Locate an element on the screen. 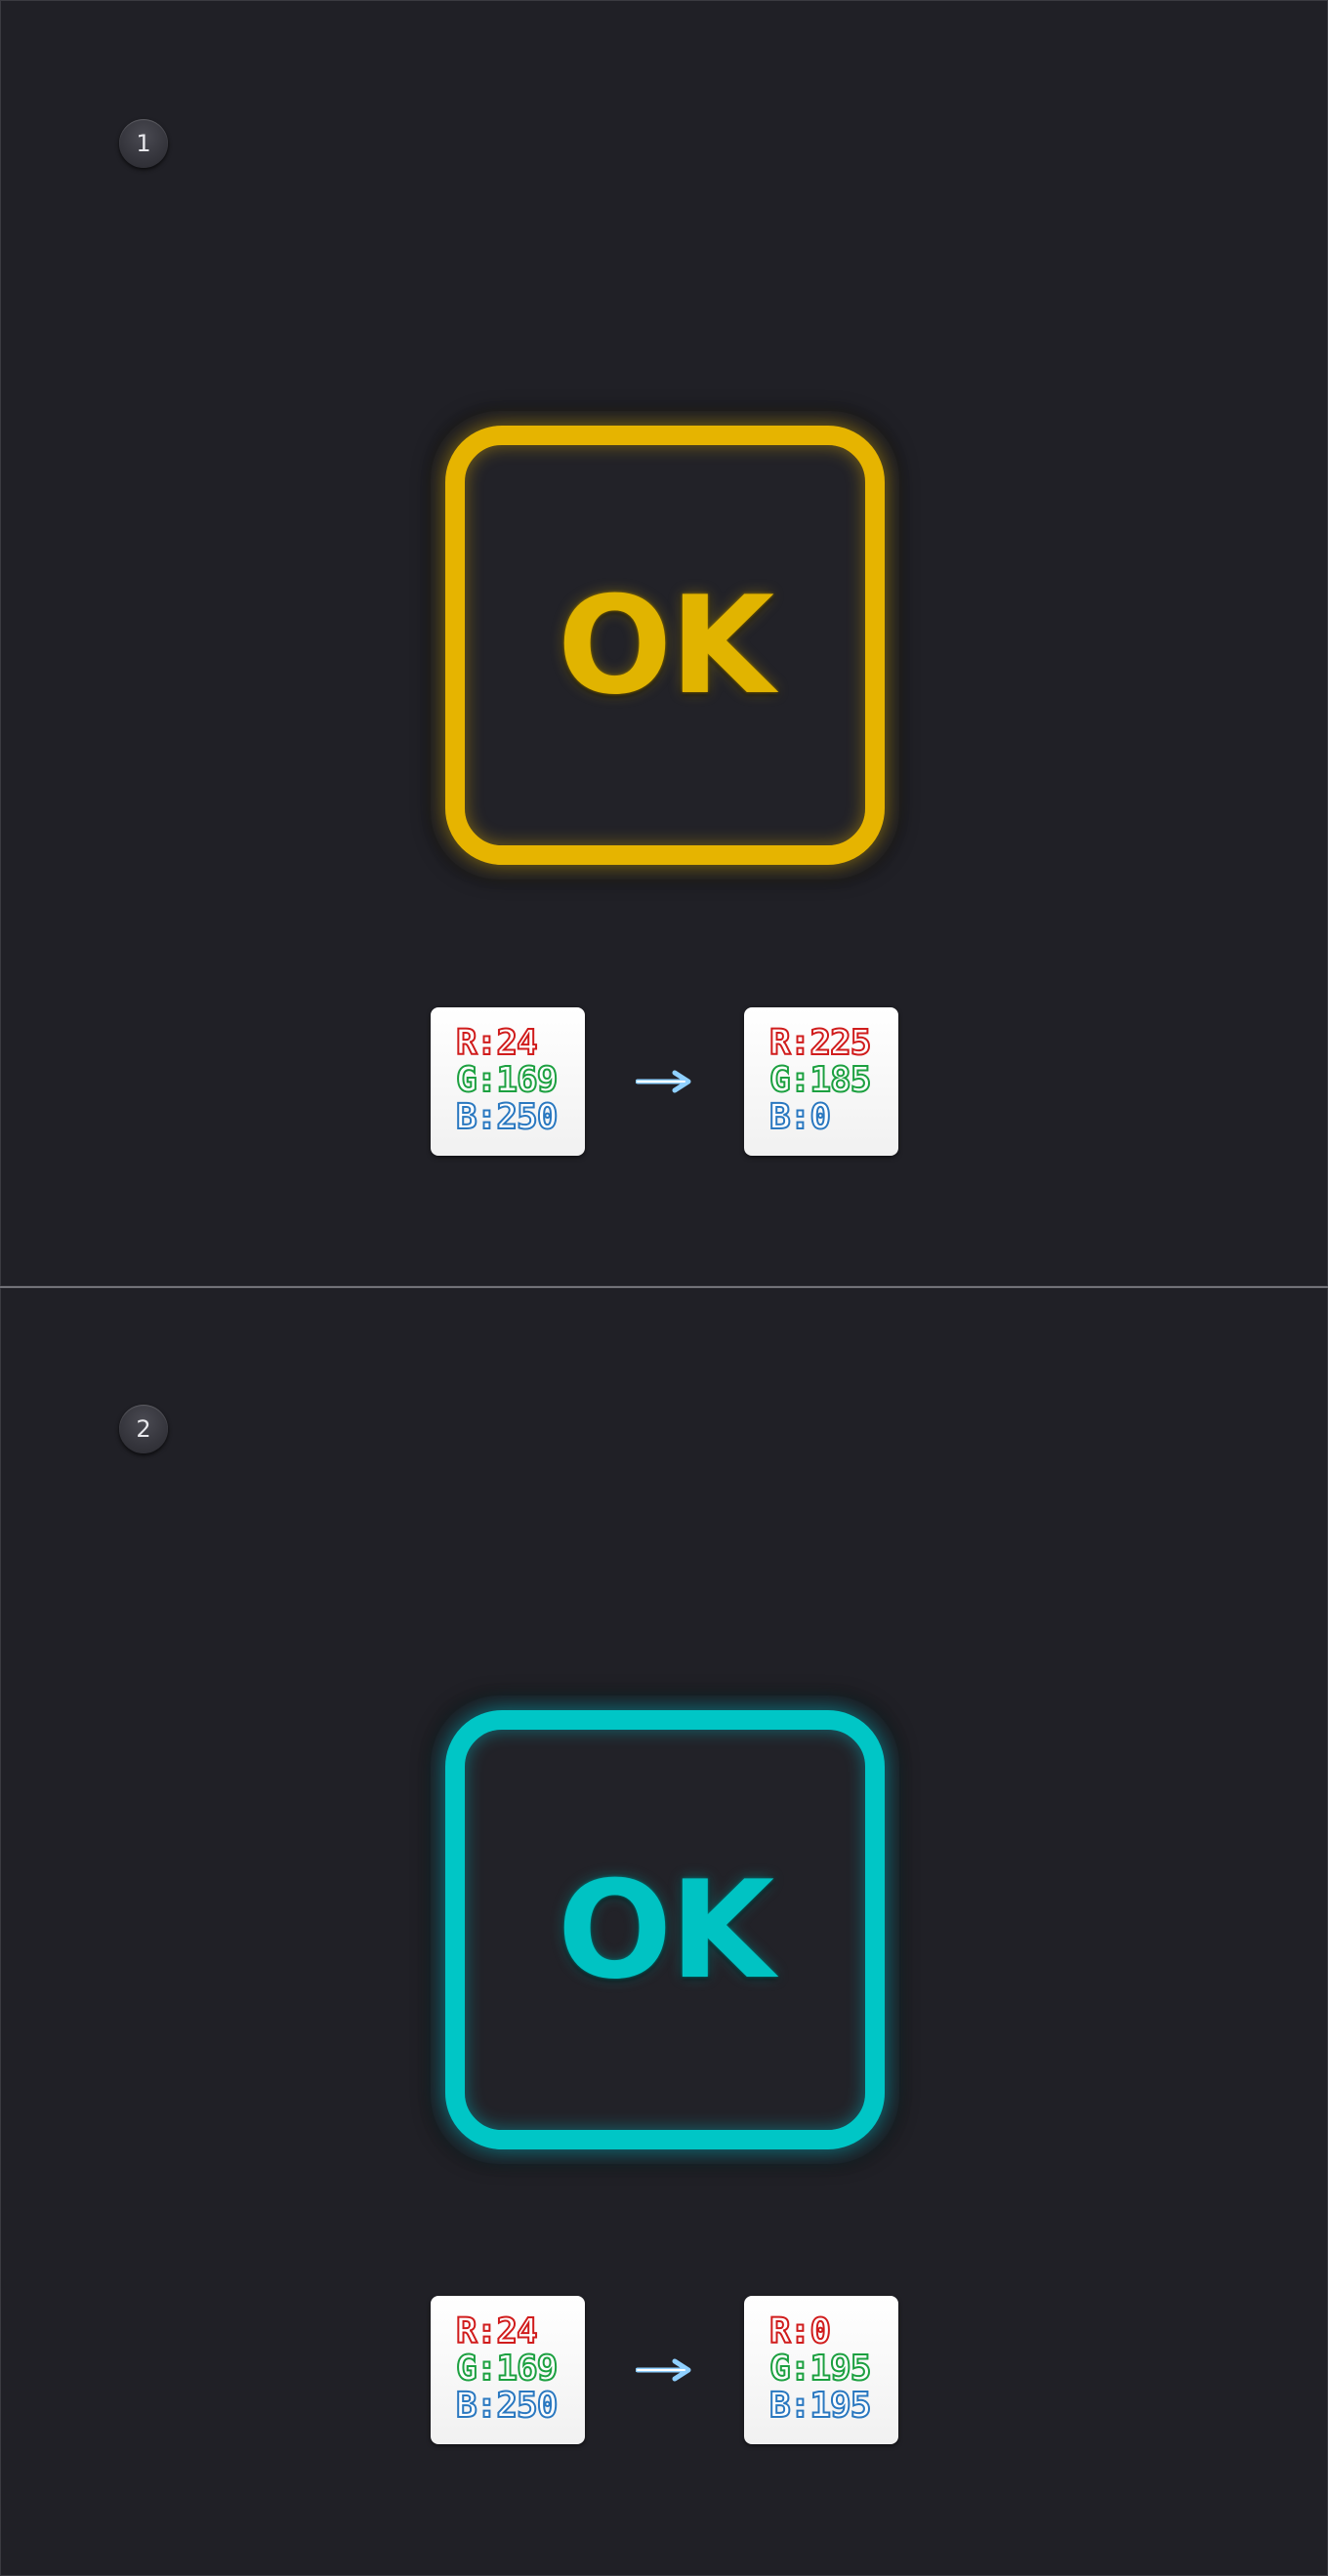 Image resolution: width=1328 pixels, height=2576 pixels. ok-icon-cyan: OK is located at coordinates (665, 1930).